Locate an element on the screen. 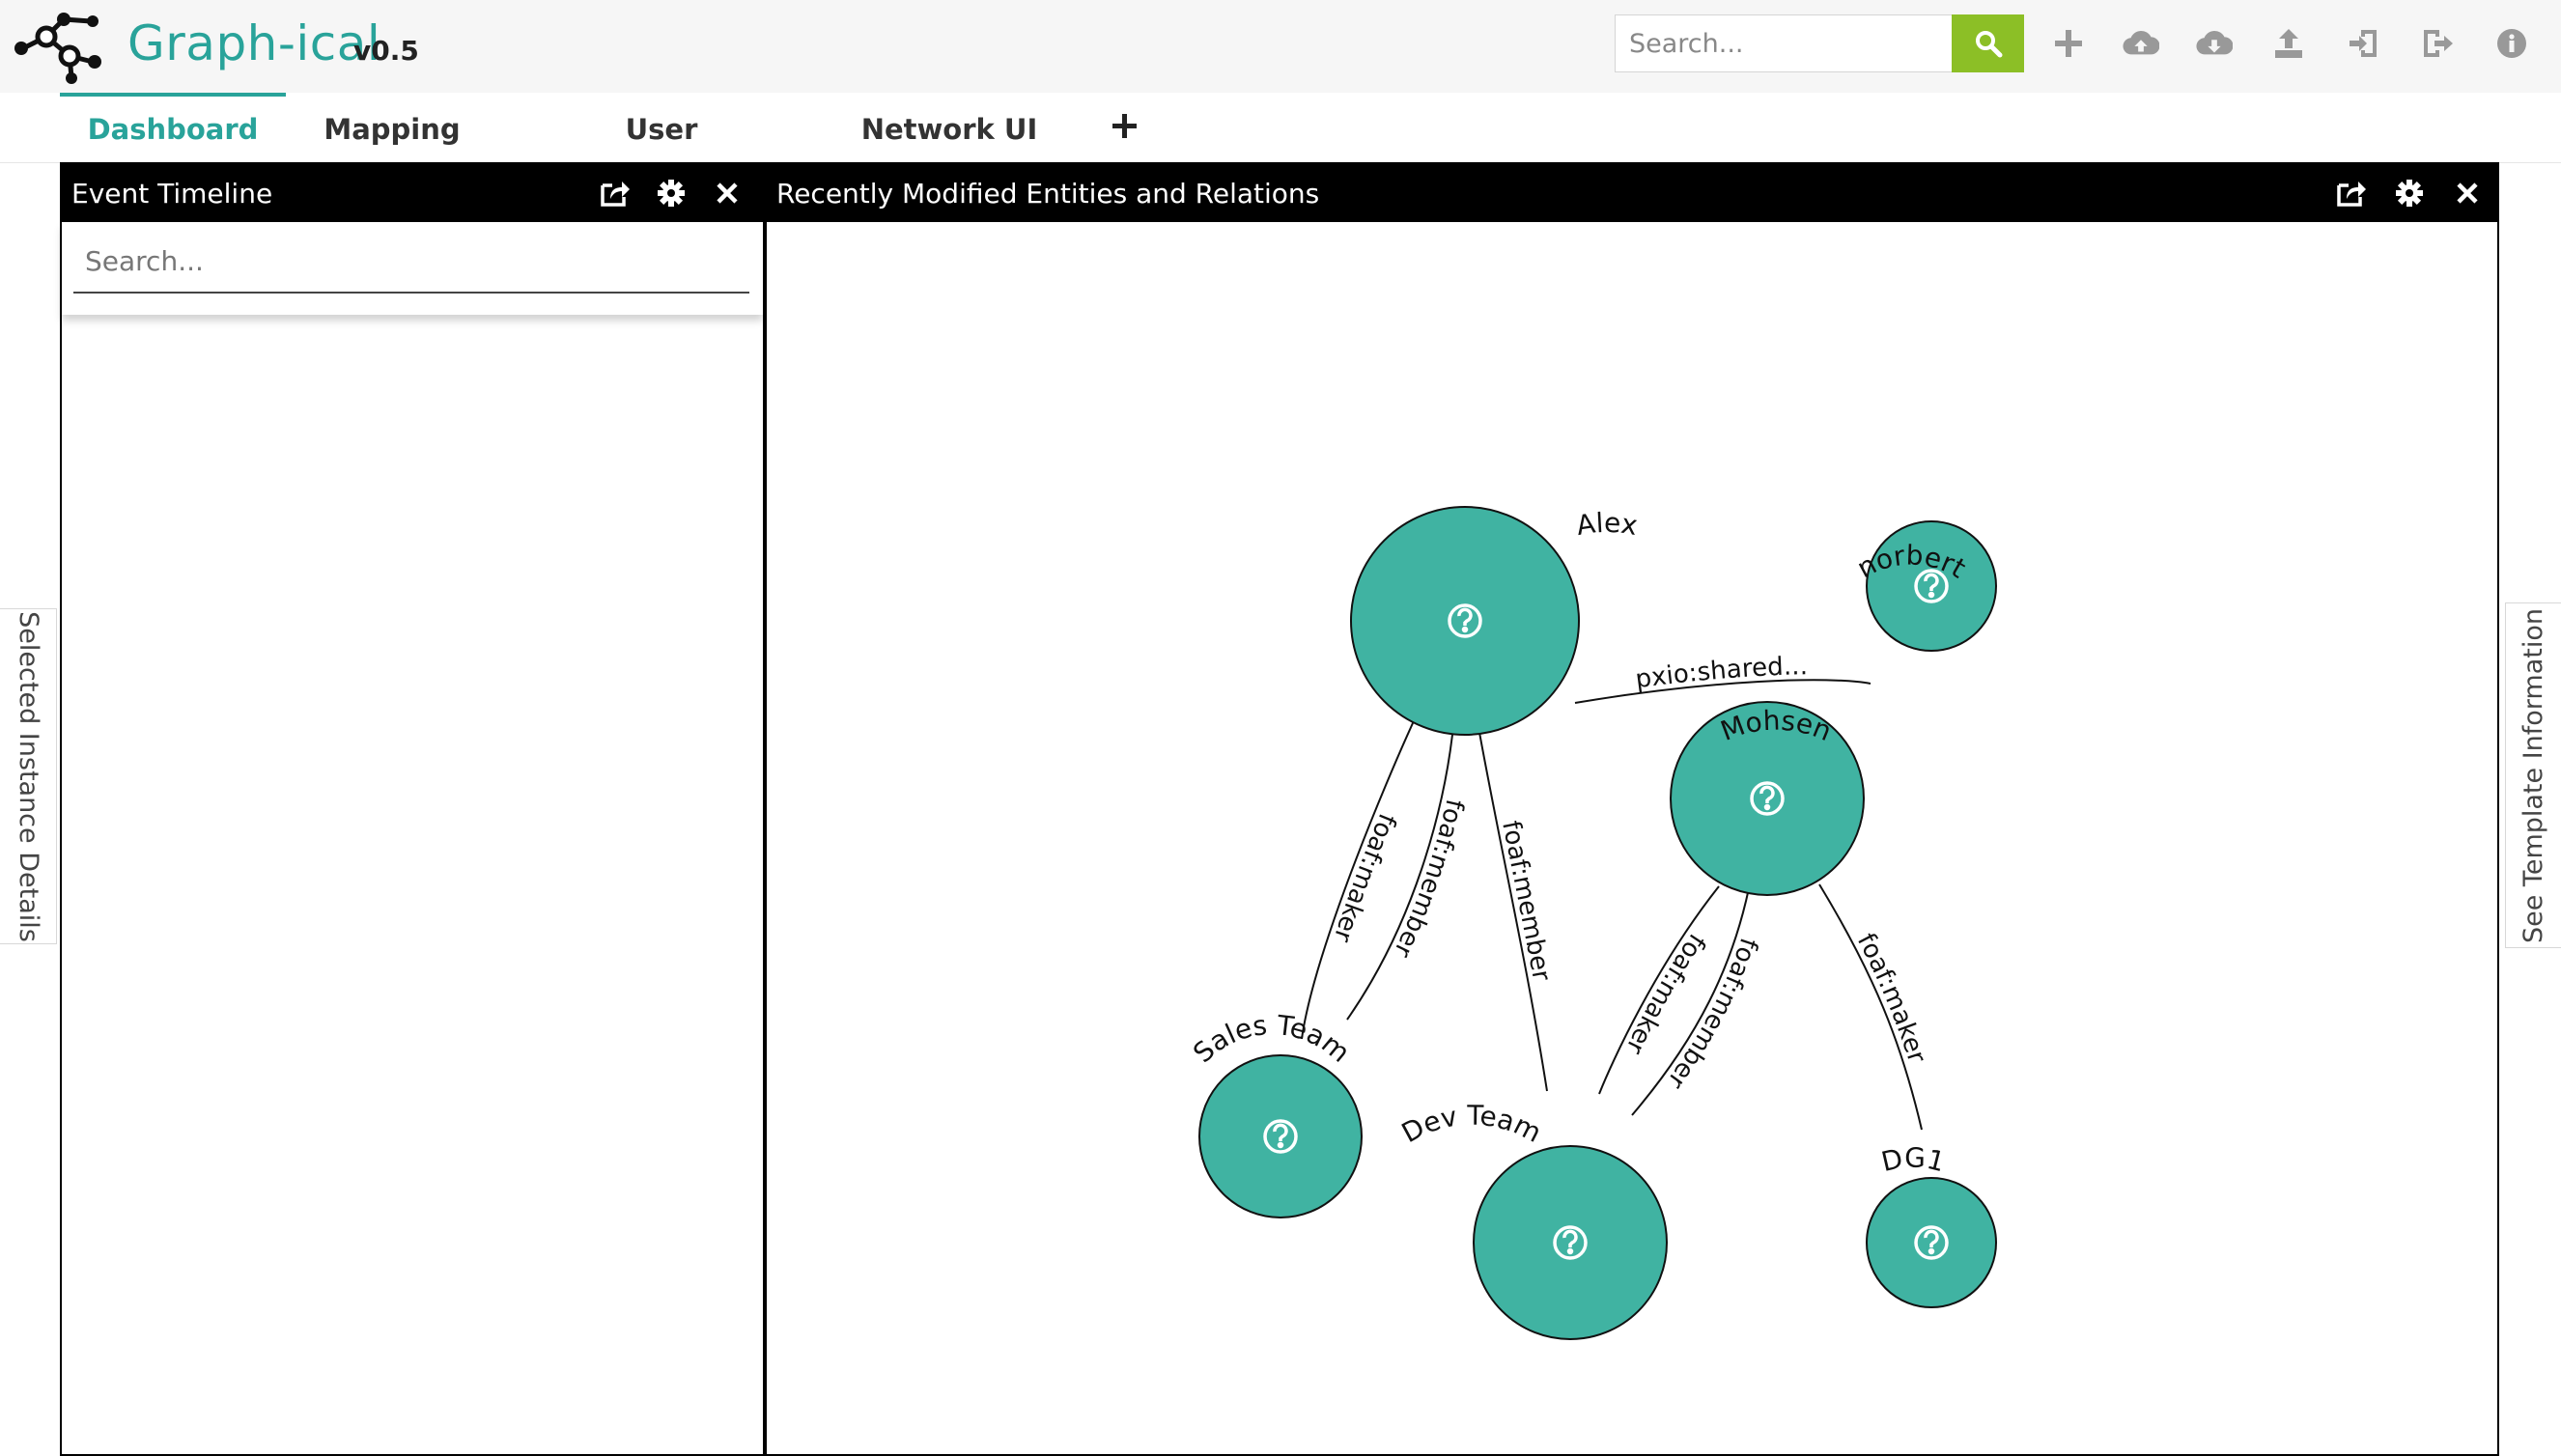 The width and height of the screenshot is (2561, 1456). side-tab-label-right: See Template Information is located at coordinates (2534, 775).